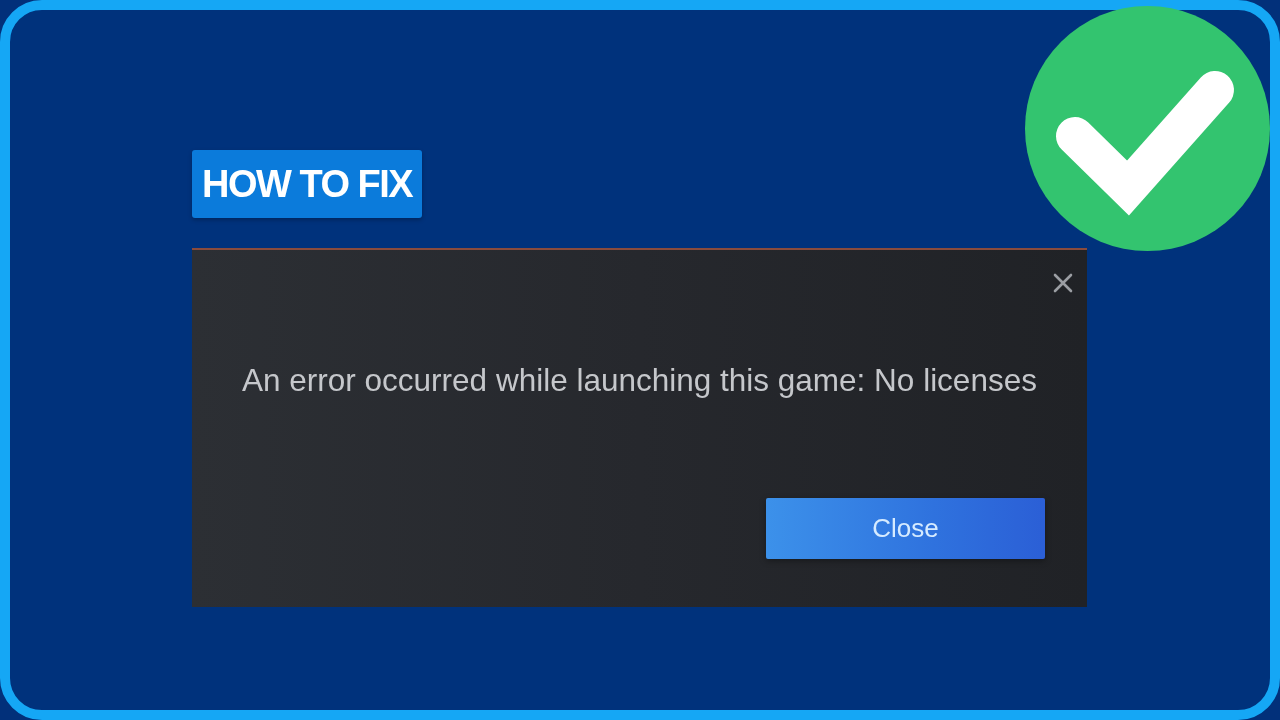 The width and height of the screenshot is (1280, 720). What do you see at coordinates (905, 528) in the screenshot?
I see `close-button: Close` at bounding box center [905, 528].